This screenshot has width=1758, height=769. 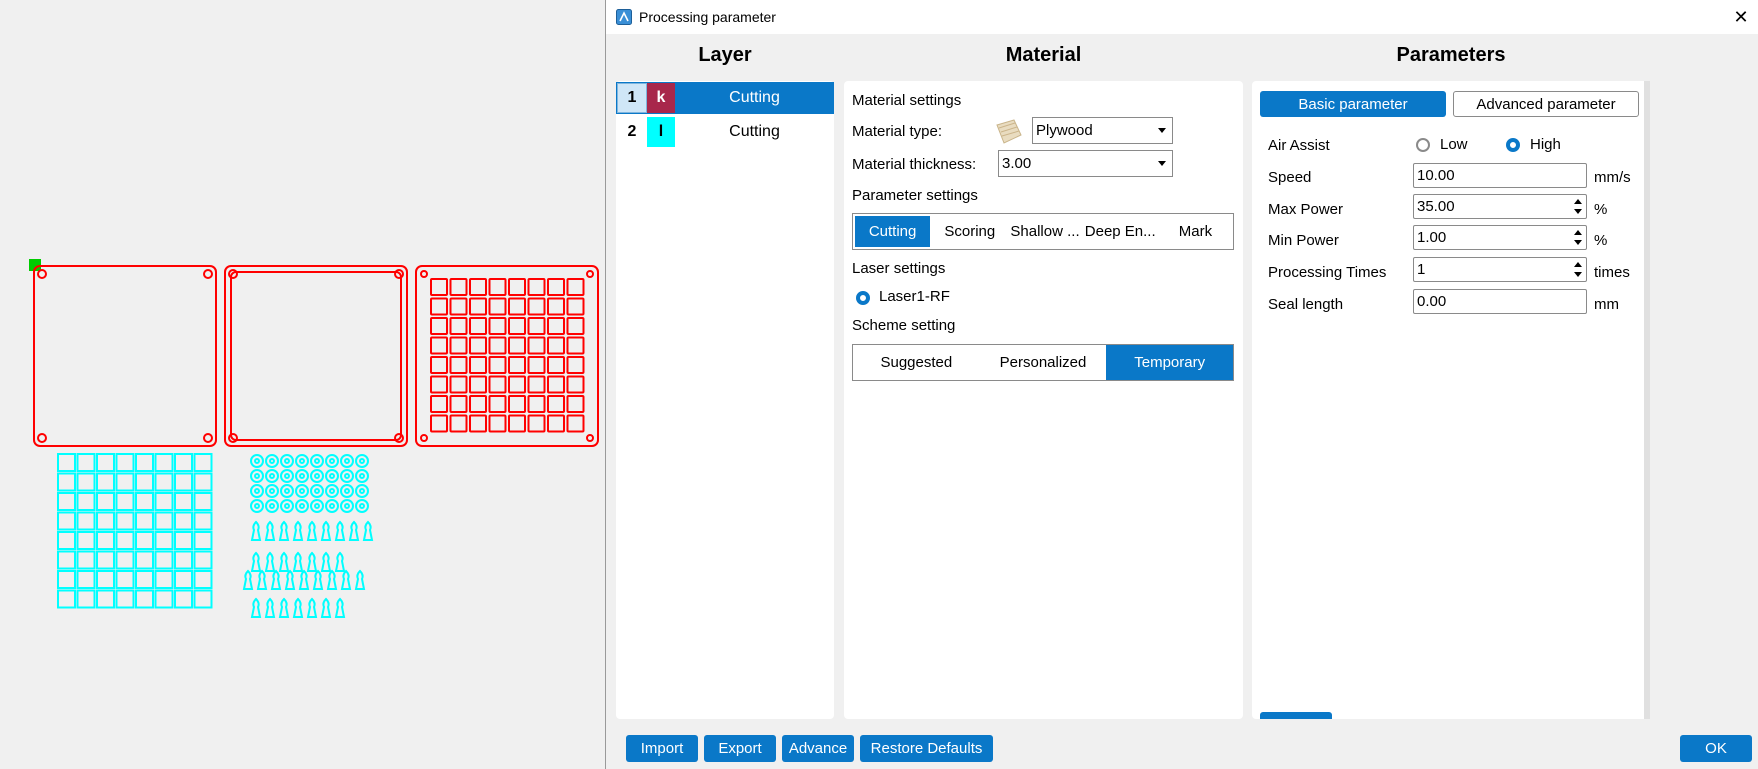 What do you see at coordinates (1423, 145) in the screenshot?
I see `air-low-radio` at bounding box center [1423, 145].